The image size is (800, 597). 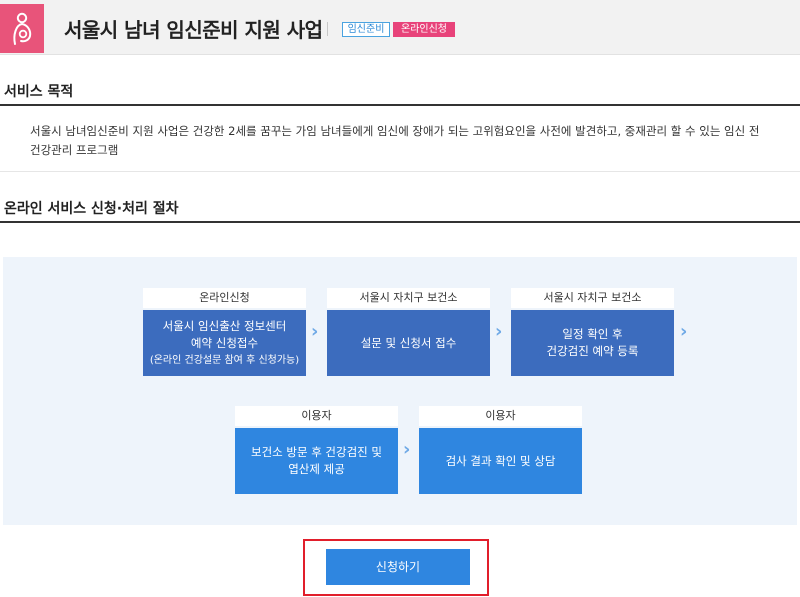 What do you see at coordinates (22, 28) in the screenshot?
I see `pregnant-woman-icon` at bounding box center [22, 28].